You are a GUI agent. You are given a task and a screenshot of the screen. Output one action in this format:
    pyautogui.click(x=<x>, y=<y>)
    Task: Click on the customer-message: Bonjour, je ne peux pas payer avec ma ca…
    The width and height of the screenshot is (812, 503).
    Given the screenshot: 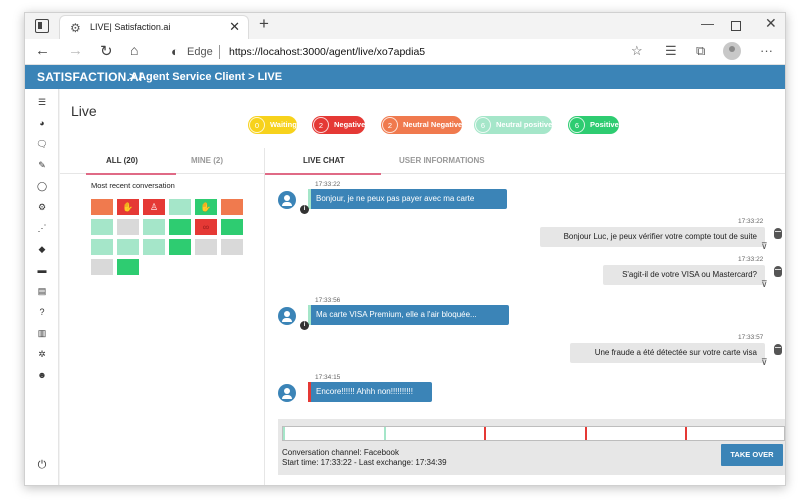 What is the action you would take?
    pyautogui.click(x=407, y=199)
    